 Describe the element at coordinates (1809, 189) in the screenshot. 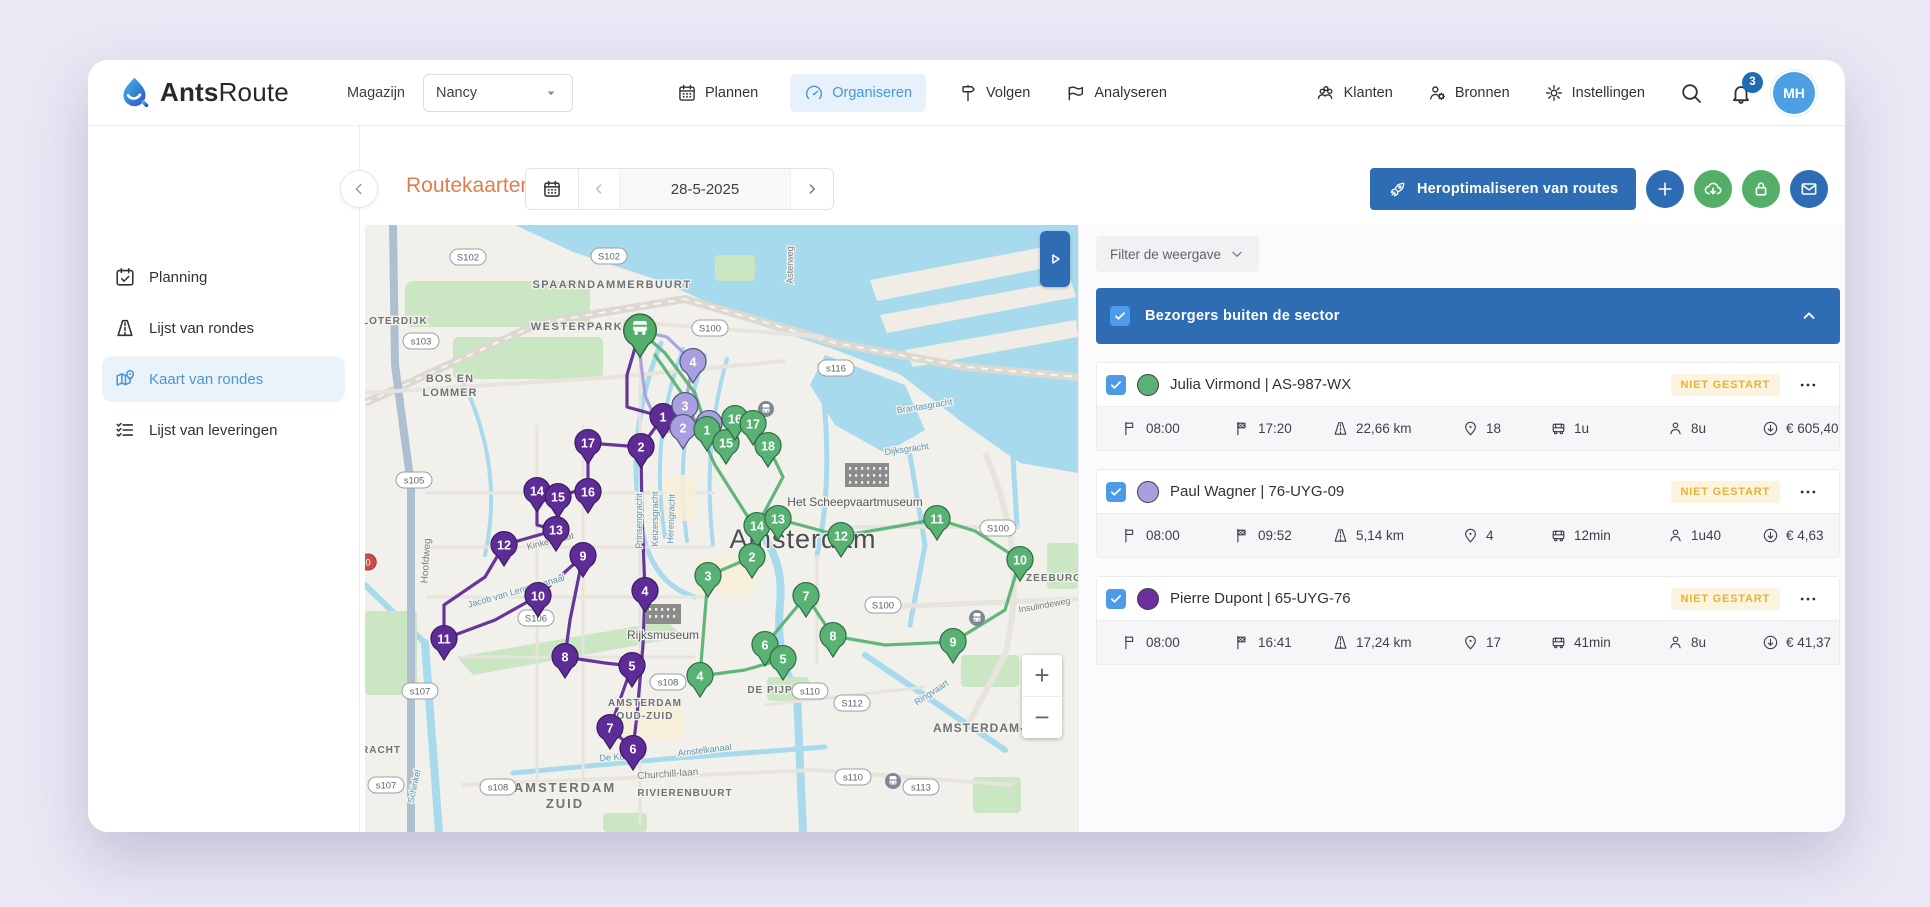

I see `send-mail-button` at that location.